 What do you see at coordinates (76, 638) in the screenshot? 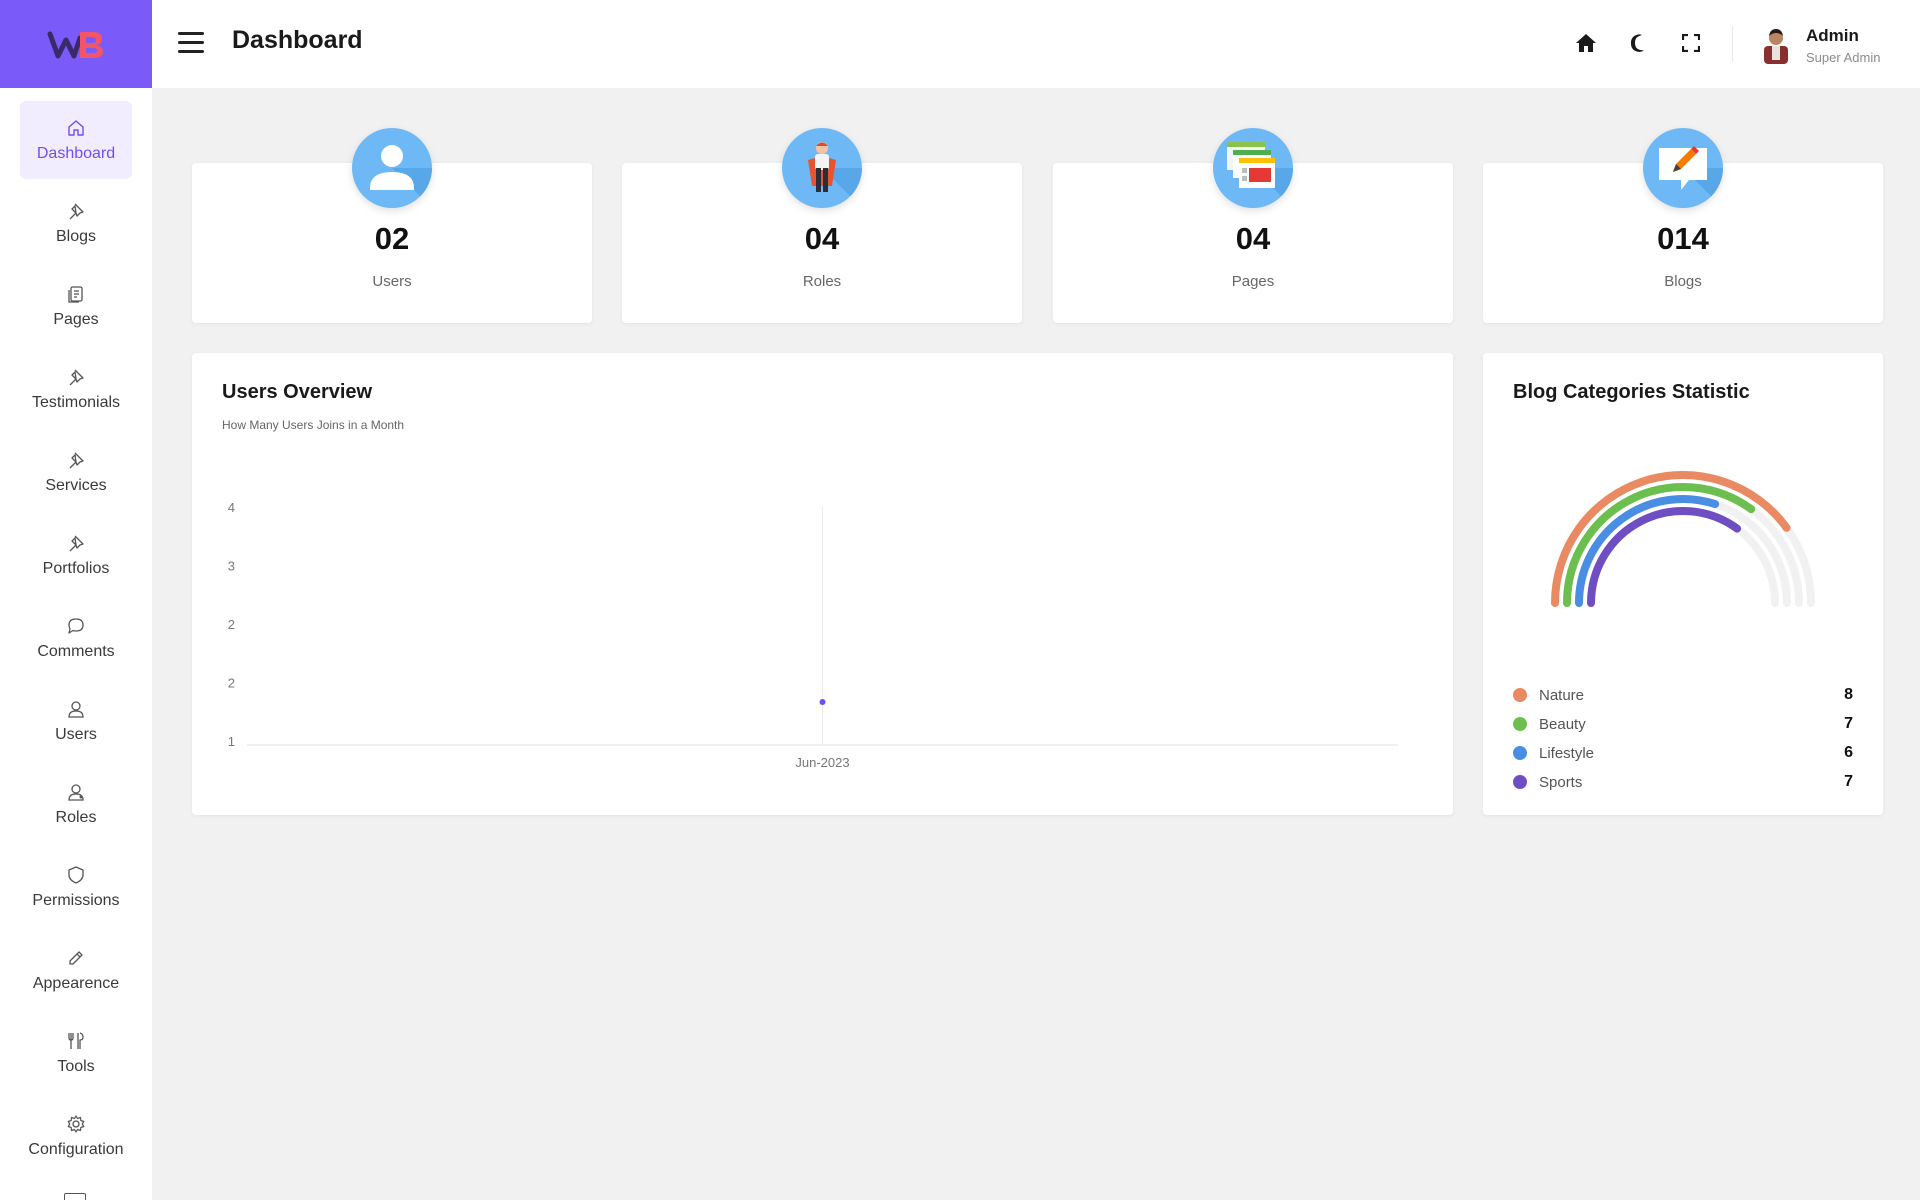
I see `sidebar-item-comments: Comments` at bounding box center [76, 638].